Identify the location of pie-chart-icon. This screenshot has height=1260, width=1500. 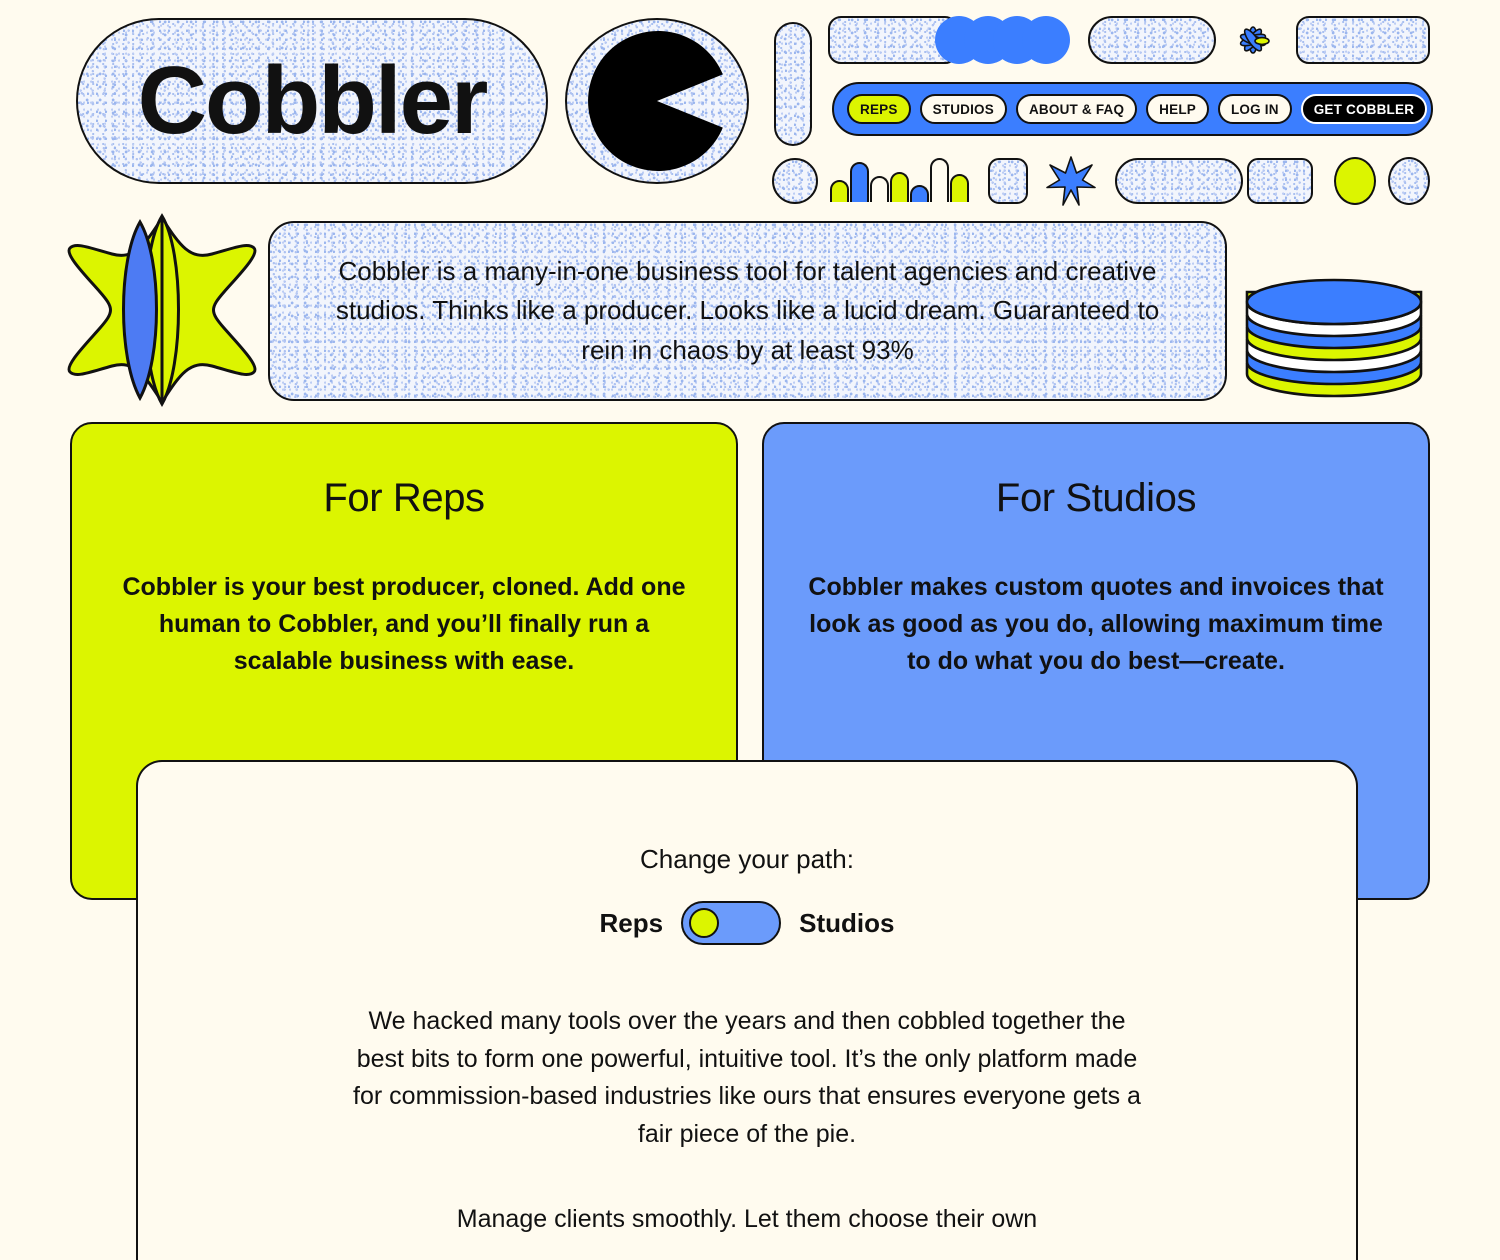
(657, 101).